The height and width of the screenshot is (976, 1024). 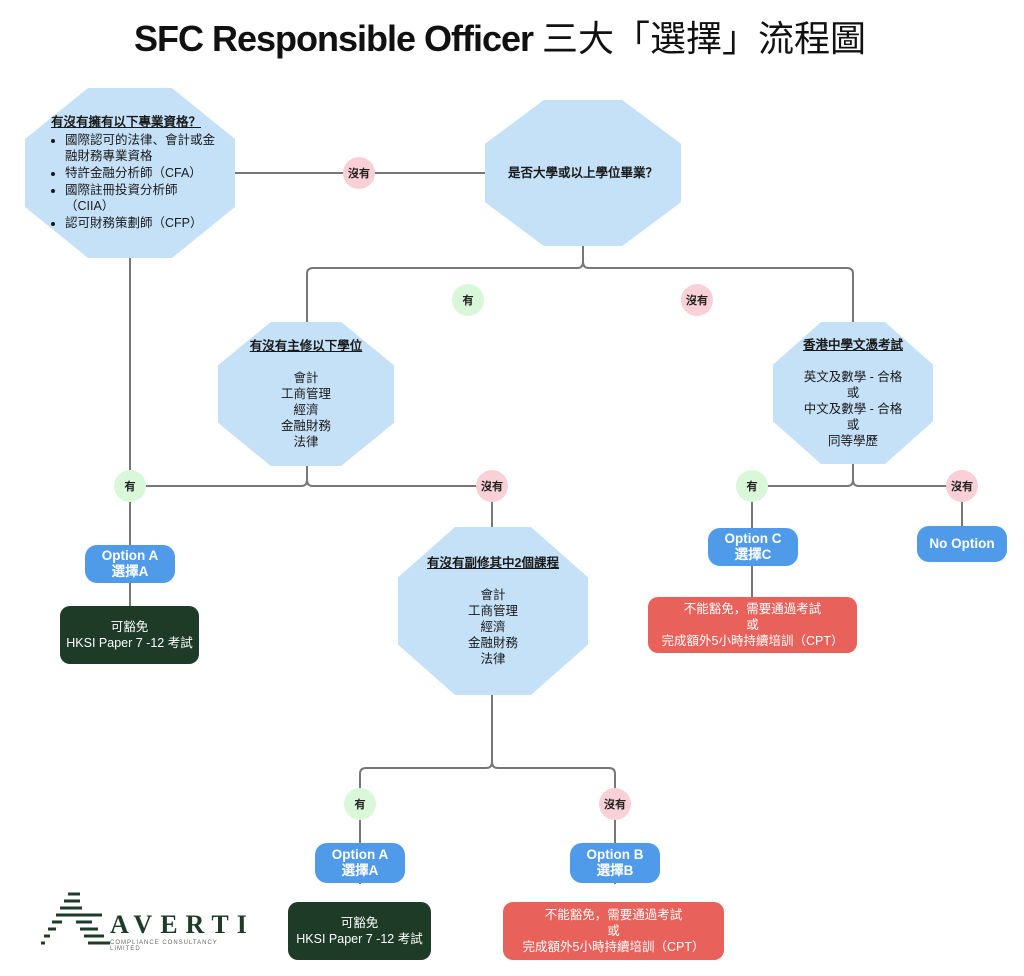 I want to click on option-a-left: Option A 選擇A, so click(x=130, y=564).